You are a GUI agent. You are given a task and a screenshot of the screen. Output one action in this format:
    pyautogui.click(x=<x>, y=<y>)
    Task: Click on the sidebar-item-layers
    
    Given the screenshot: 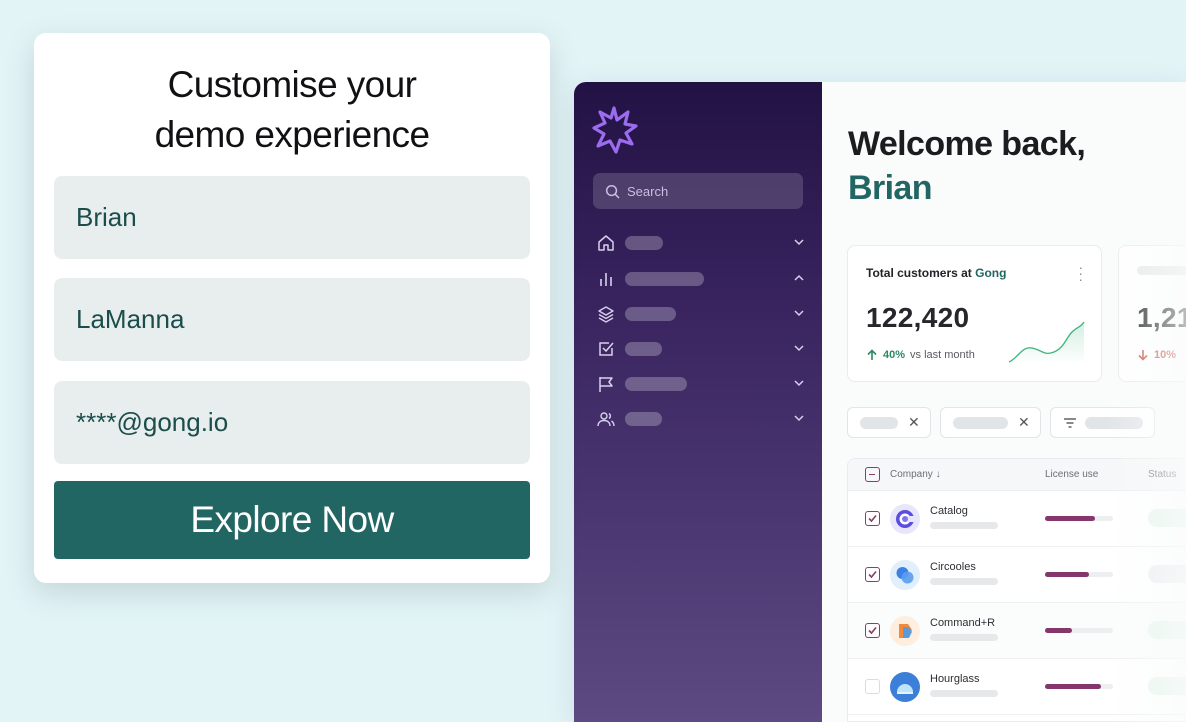 What is the action you would take?
    pyautogui.click(x=701, y=314)
    